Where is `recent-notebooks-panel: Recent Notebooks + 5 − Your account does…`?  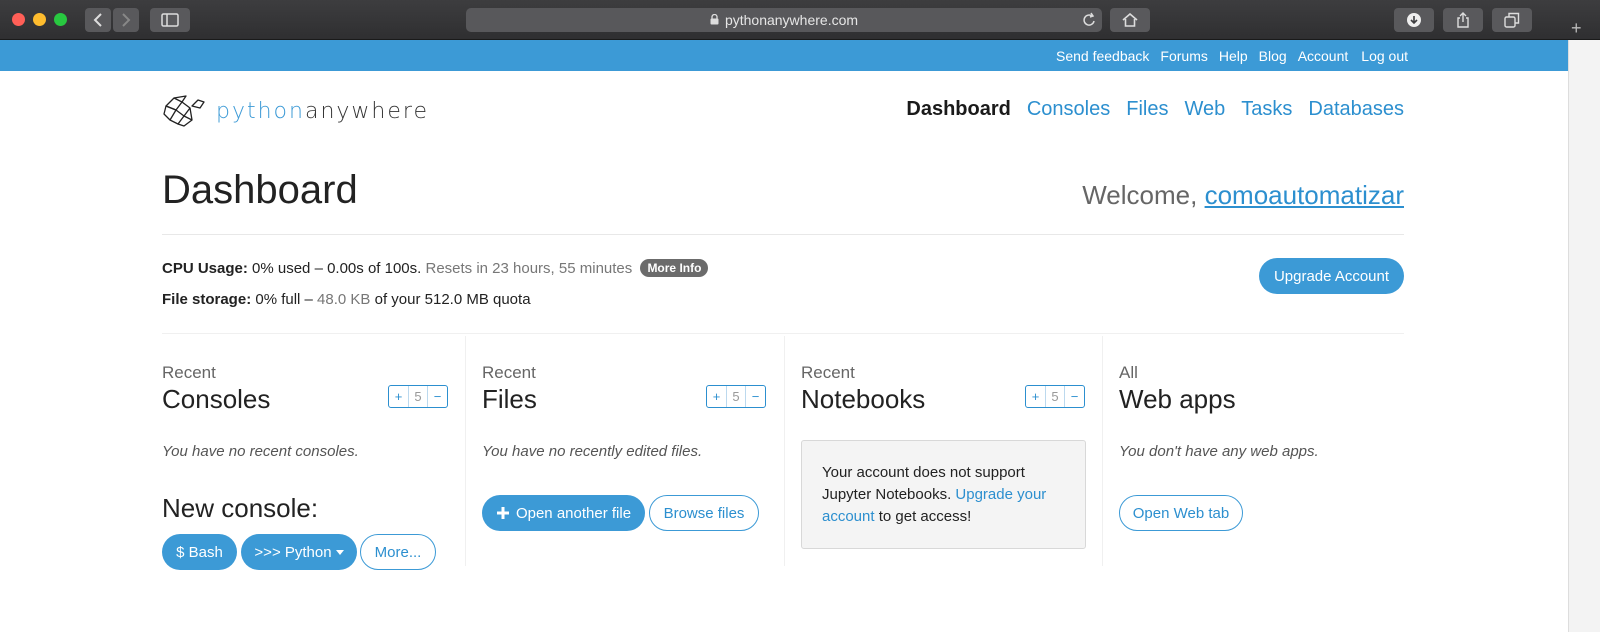 recent-notebooks-panel: Recent Notebooks + 5 − Your account does… is located at coordinates (947, 451).